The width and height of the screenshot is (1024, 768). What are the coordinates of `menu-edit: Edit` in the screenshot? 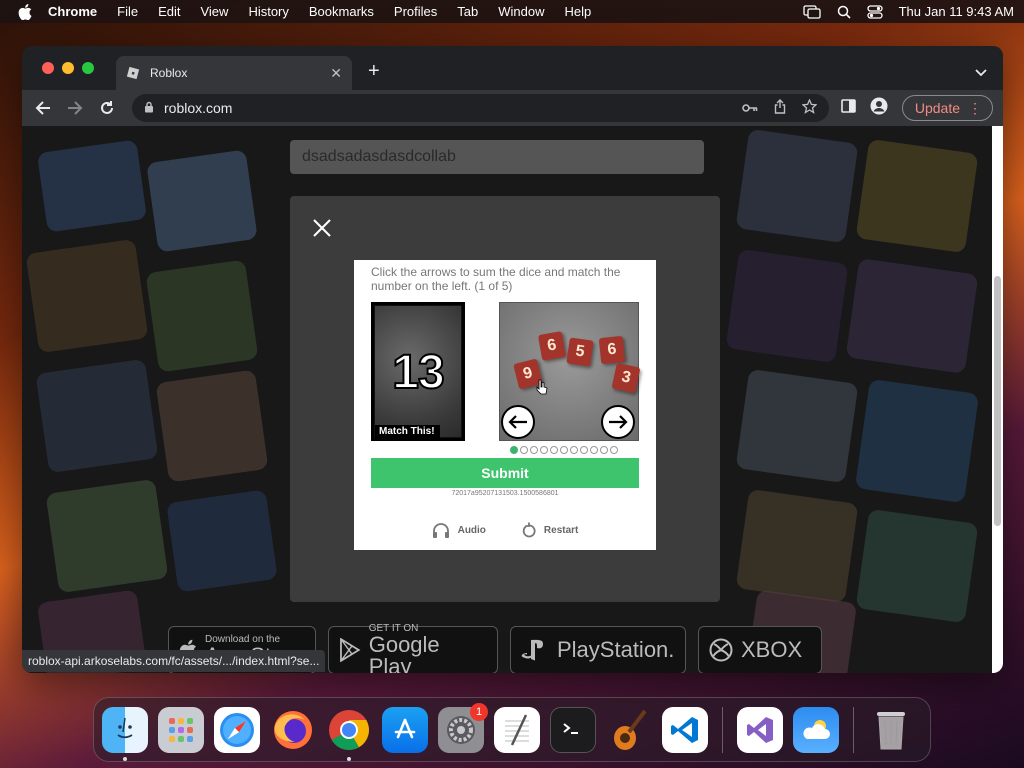 It's located at (169, 11).